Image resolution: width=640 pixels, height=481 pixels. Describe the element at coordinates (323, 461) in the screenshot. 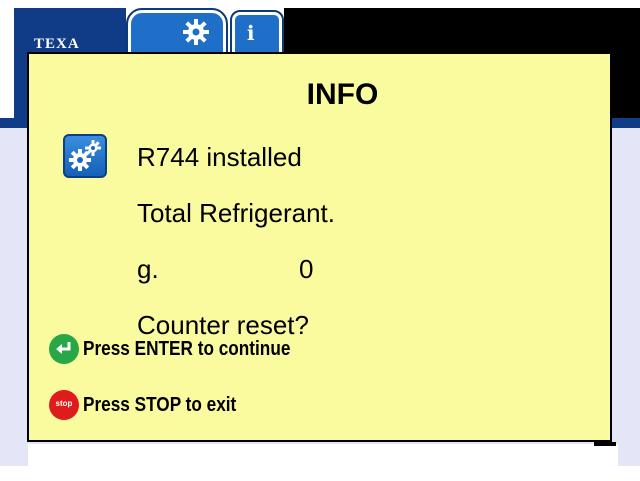

I see `content-strip` at that location.